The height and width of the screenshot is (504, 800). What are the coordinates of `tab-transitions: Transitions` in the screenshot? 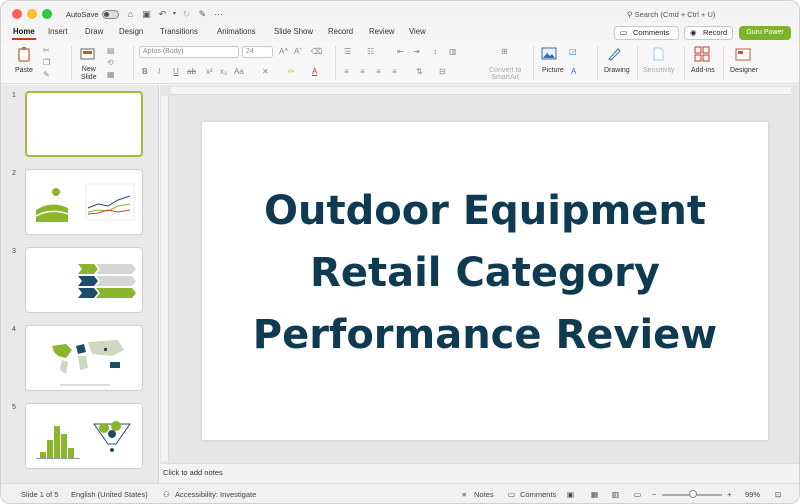 It's located at (179, 31).